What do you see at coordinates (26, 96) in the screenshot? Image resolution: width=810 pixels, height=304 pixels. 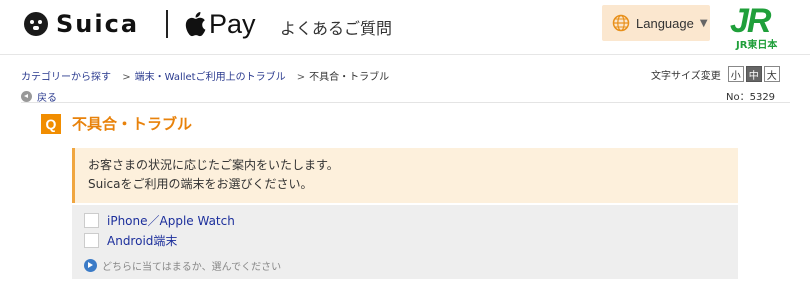 I see `back-arrow-icon` at bounding box center [26, 96].